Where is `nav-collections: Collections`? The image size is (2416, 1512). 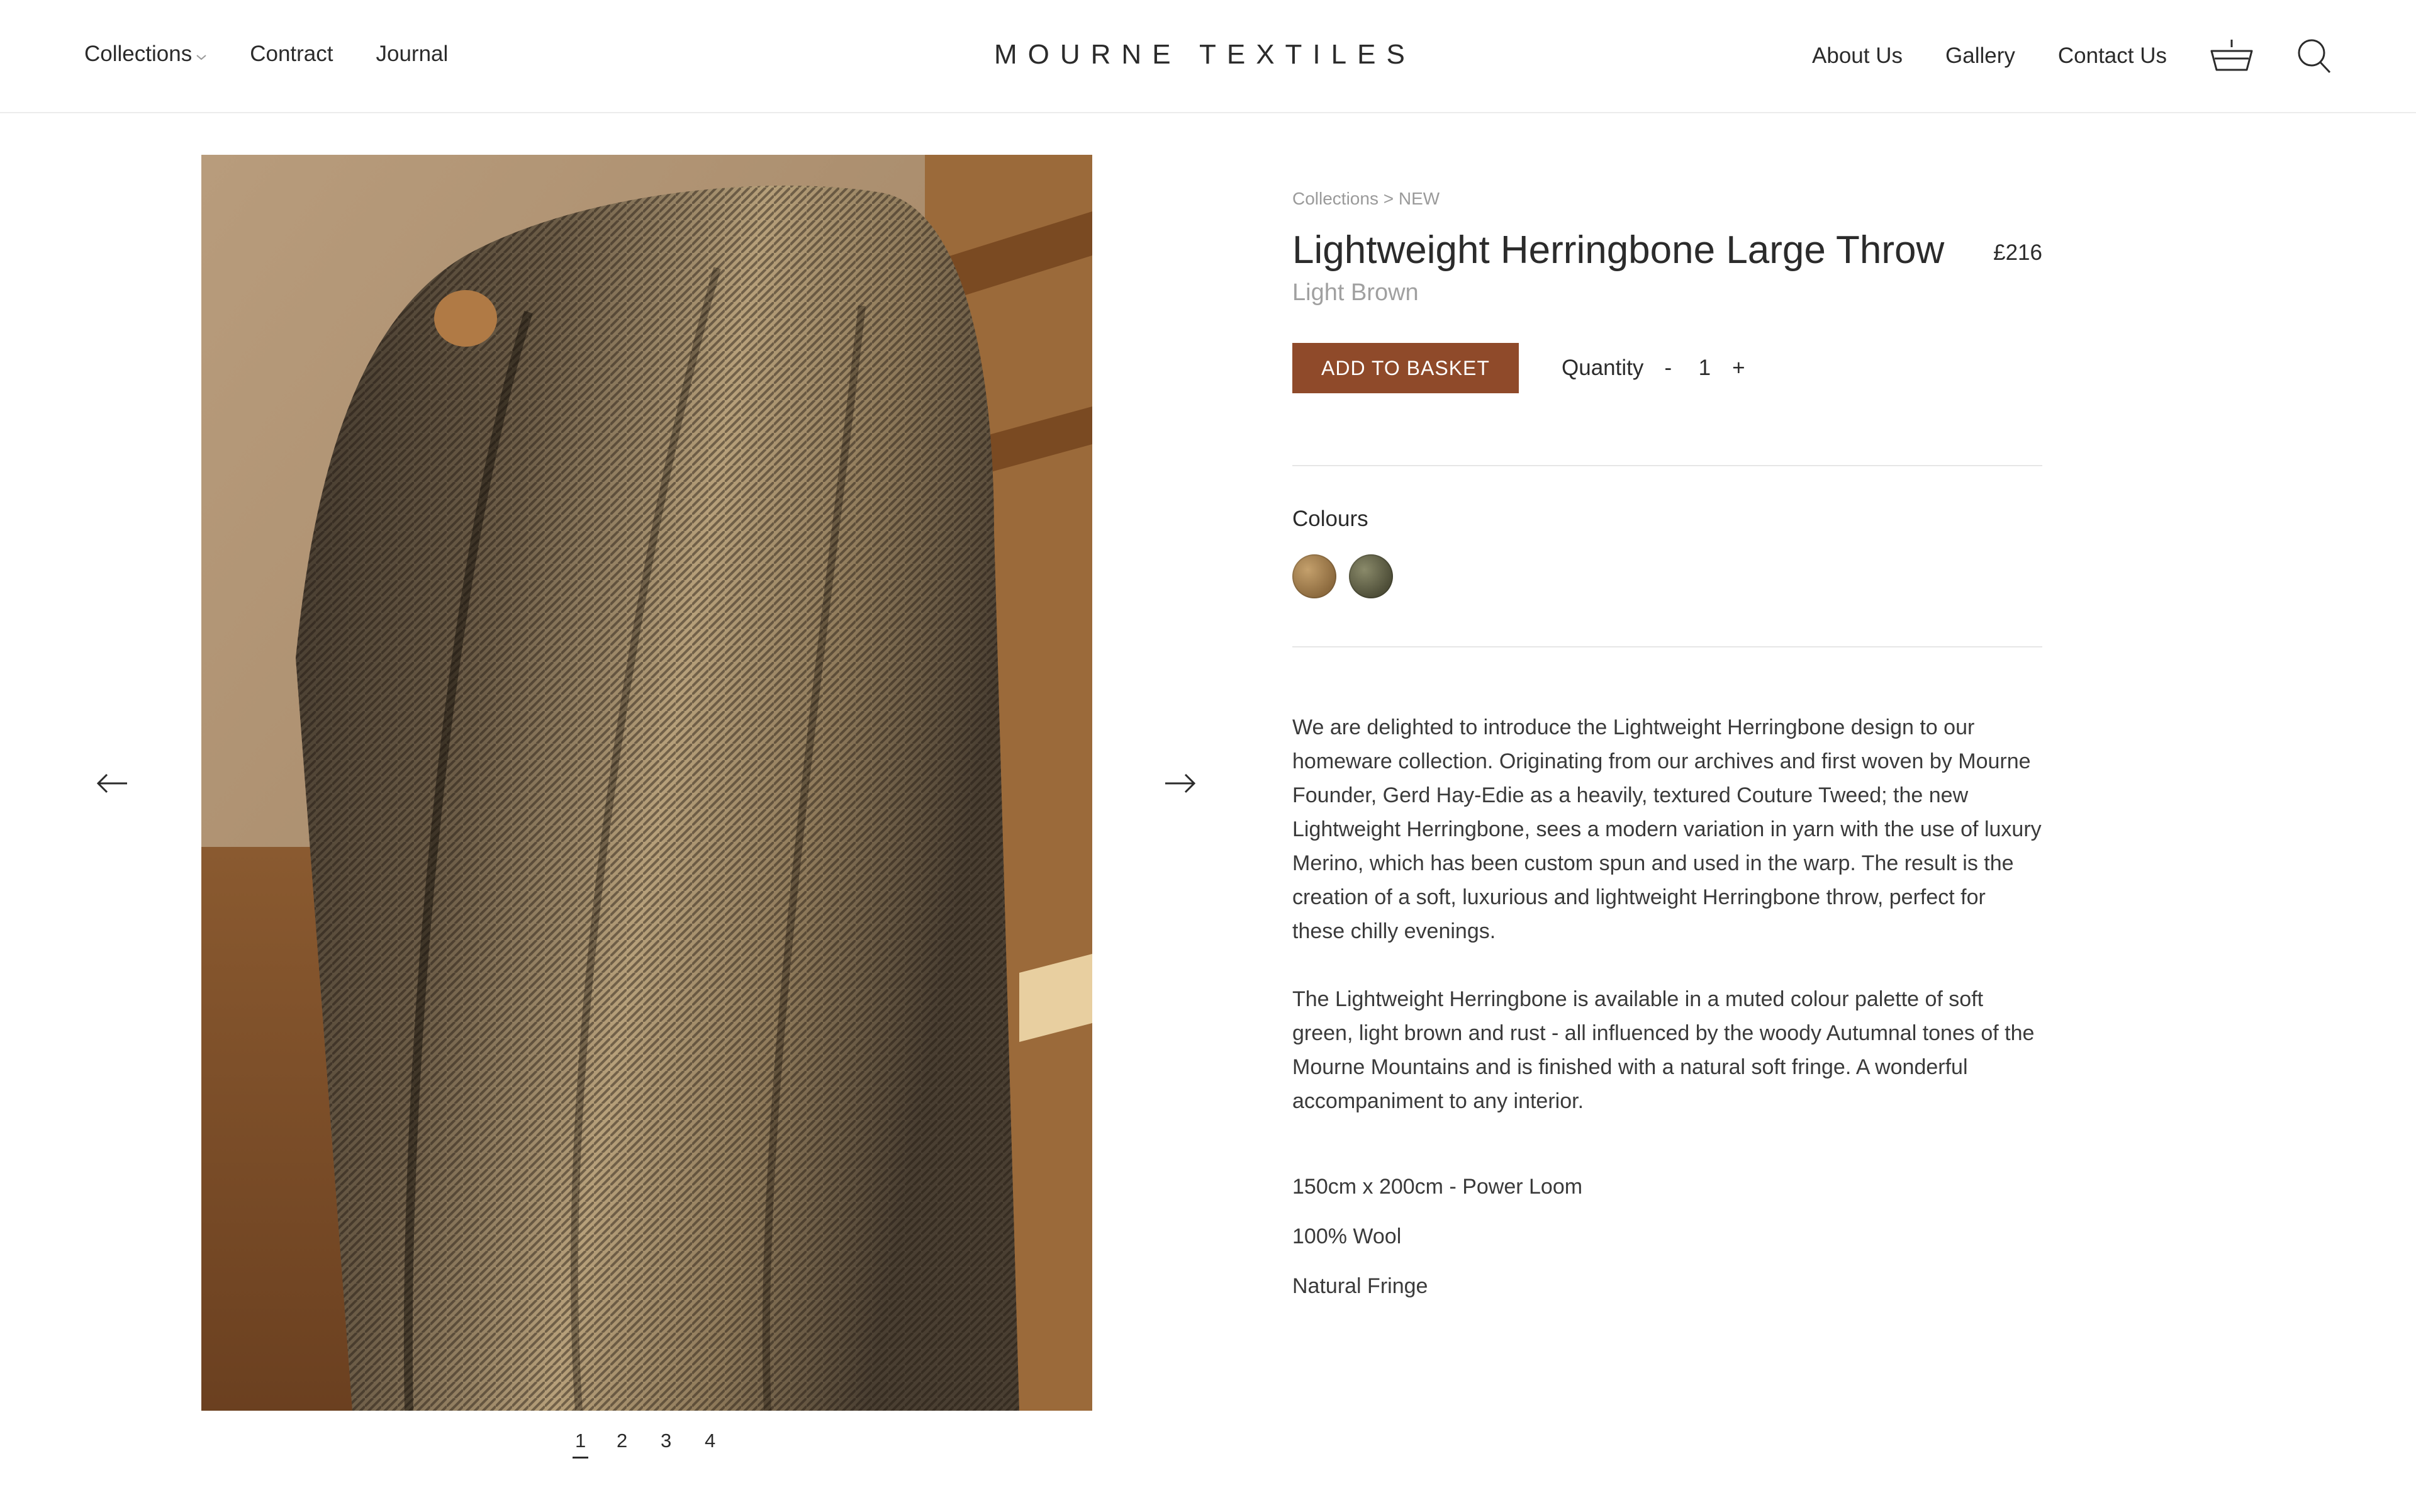 nav-collections: Collections is located at coordinates (145, 54).